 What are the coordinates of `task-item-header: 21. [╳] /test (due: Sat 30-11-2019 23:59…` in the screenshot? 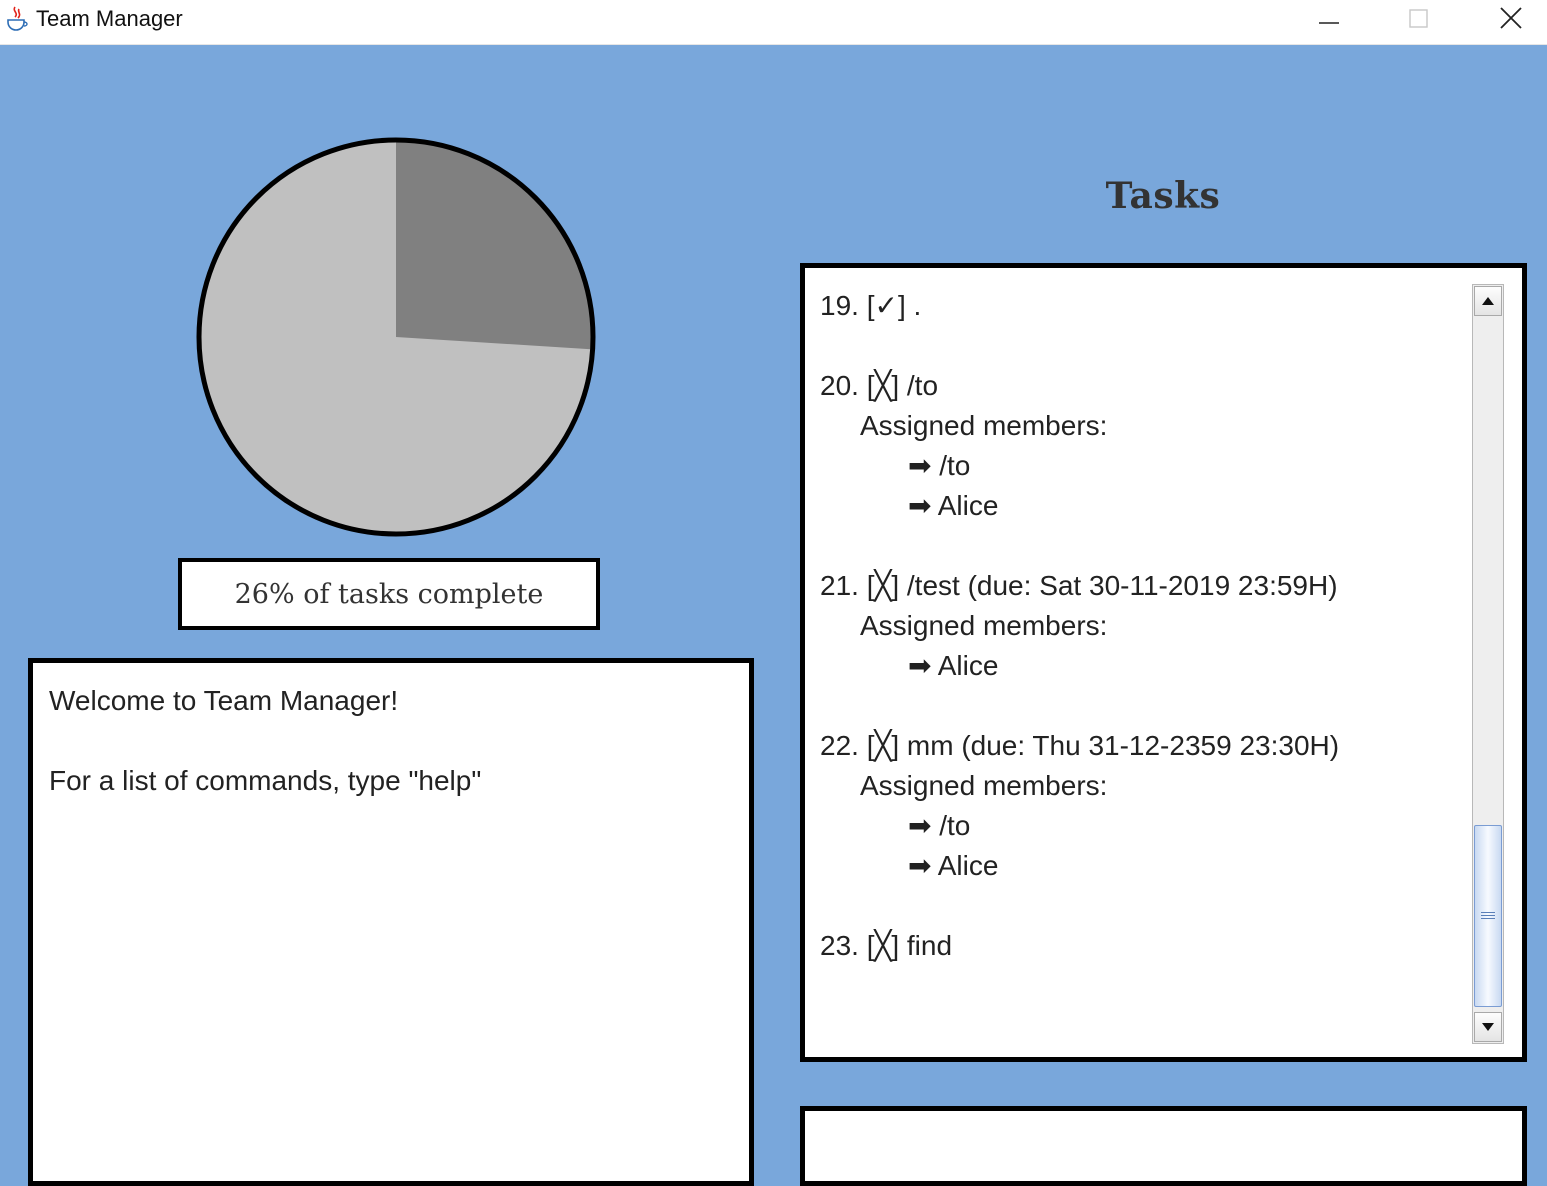 It's located at (1079, 585).